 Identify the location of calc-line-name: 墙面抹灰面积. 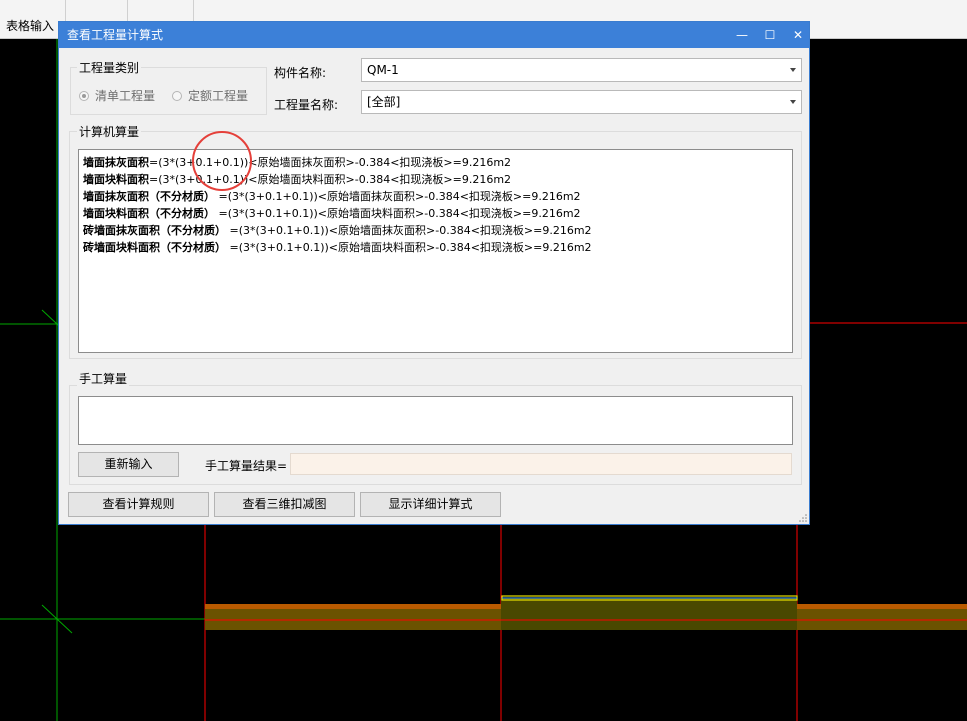
(116, 162).